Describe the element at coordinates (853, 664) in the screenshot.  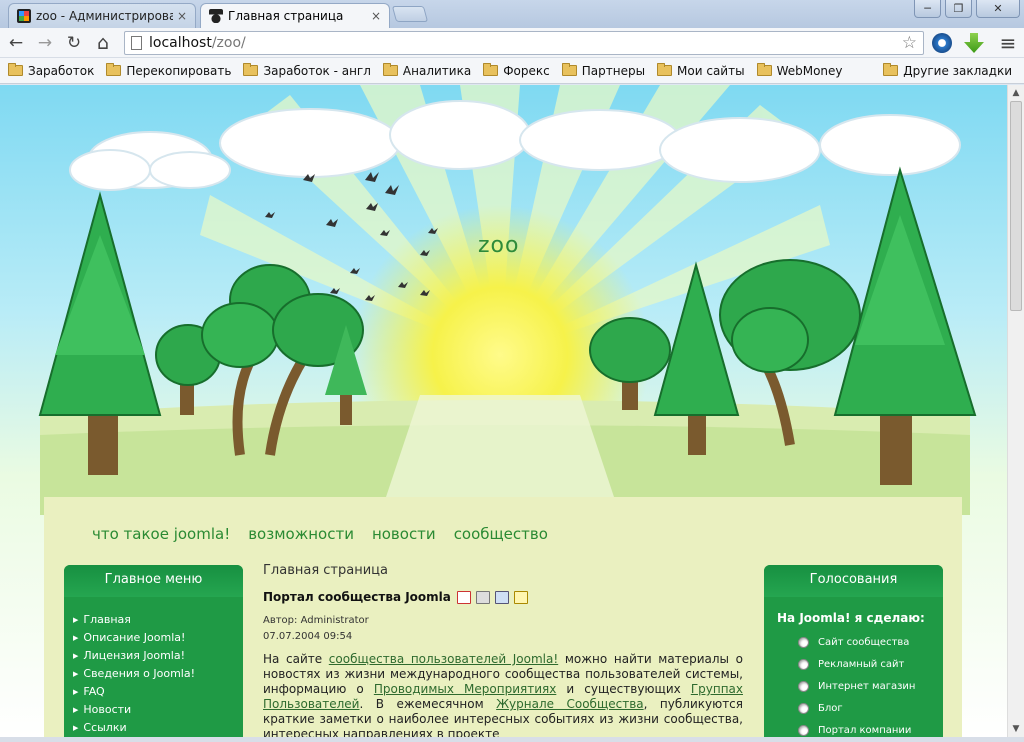
I see `poll-option: Рекламный сайт` at that location.